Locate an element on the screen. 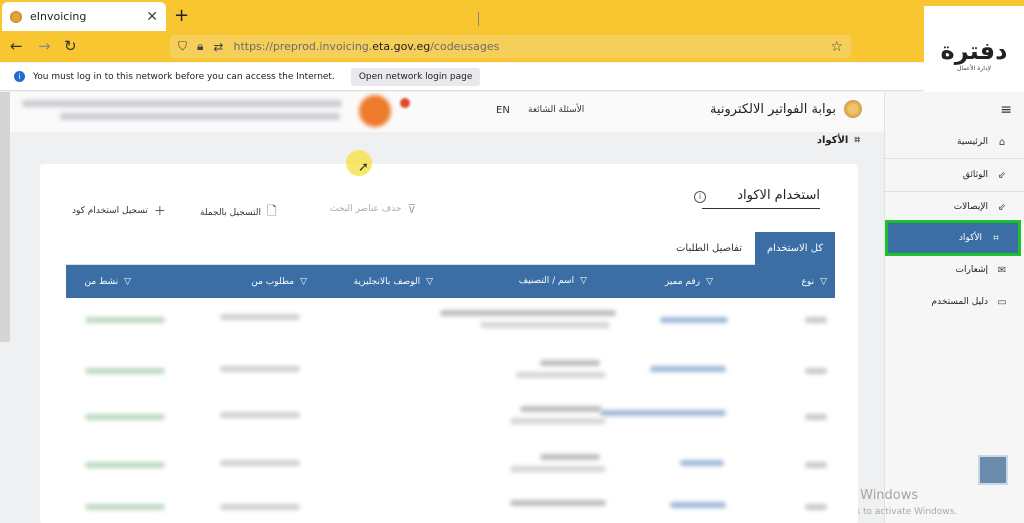 This screenshot has width=1024, height=523. file-icon: 🗋︎ is located at coordinates (272, 211).